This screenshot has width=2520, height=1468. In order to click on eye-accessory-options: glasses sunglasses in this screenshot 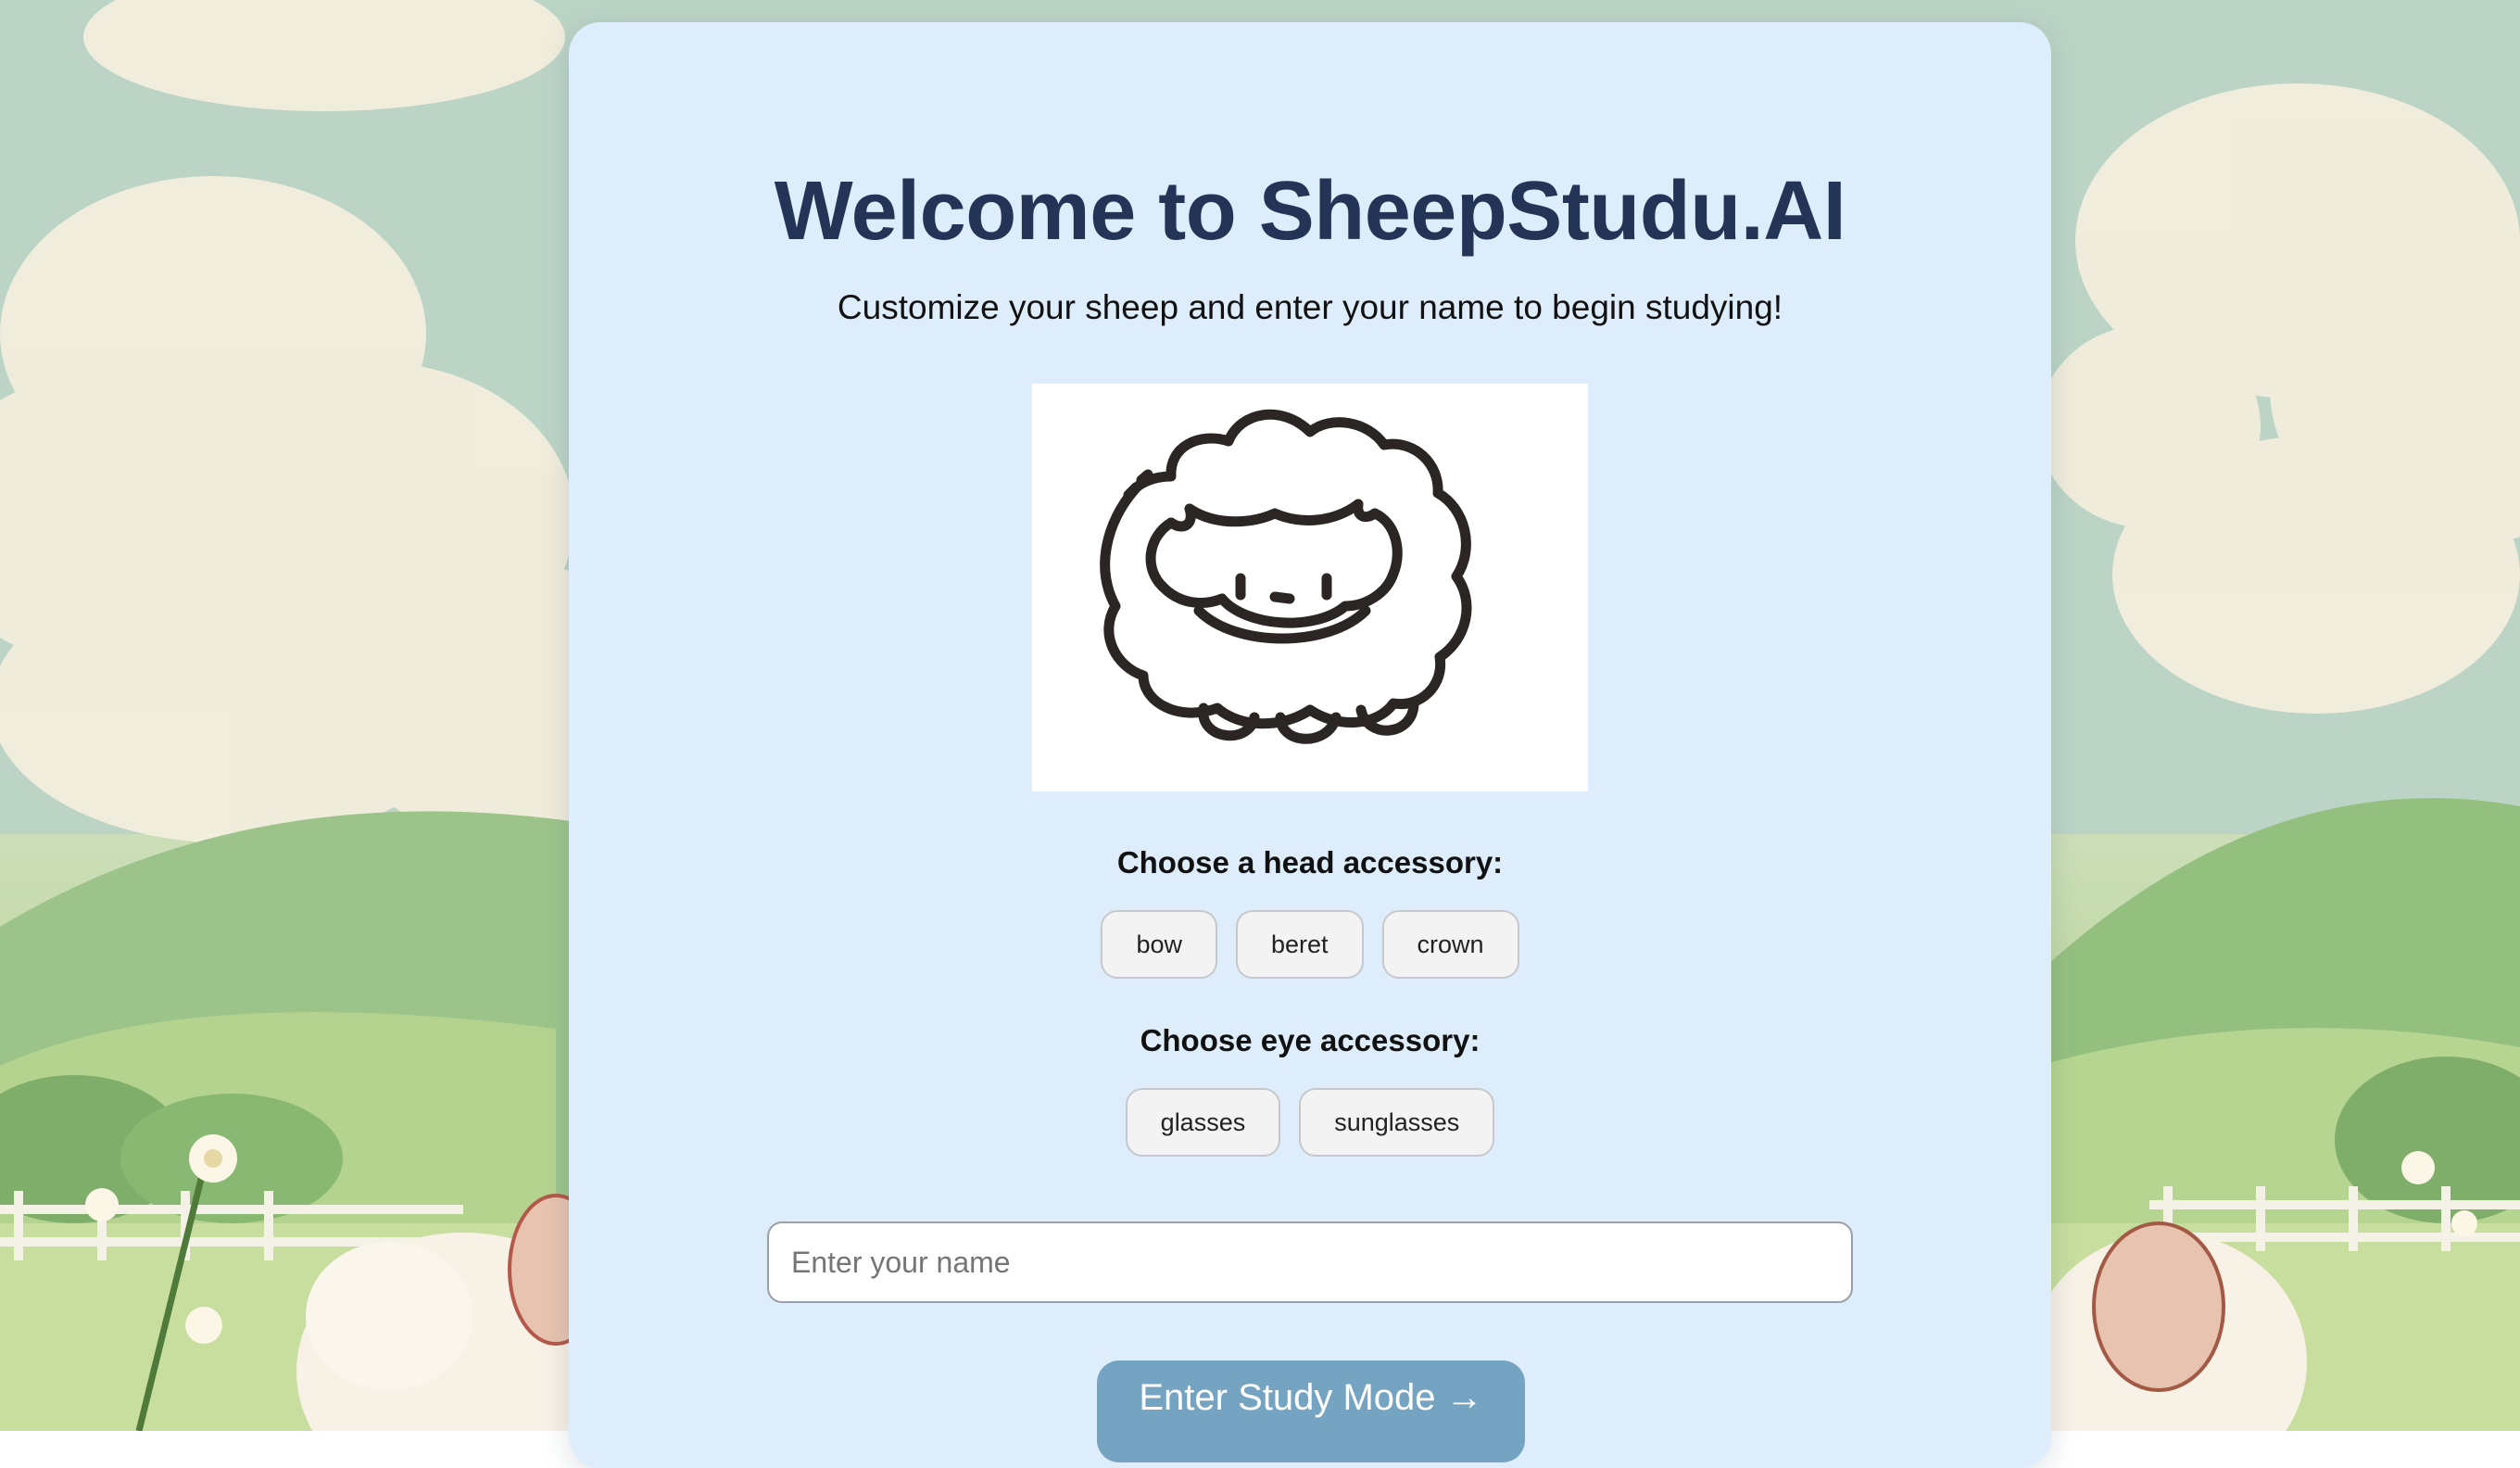, I will do `click(1310, 1122)`.